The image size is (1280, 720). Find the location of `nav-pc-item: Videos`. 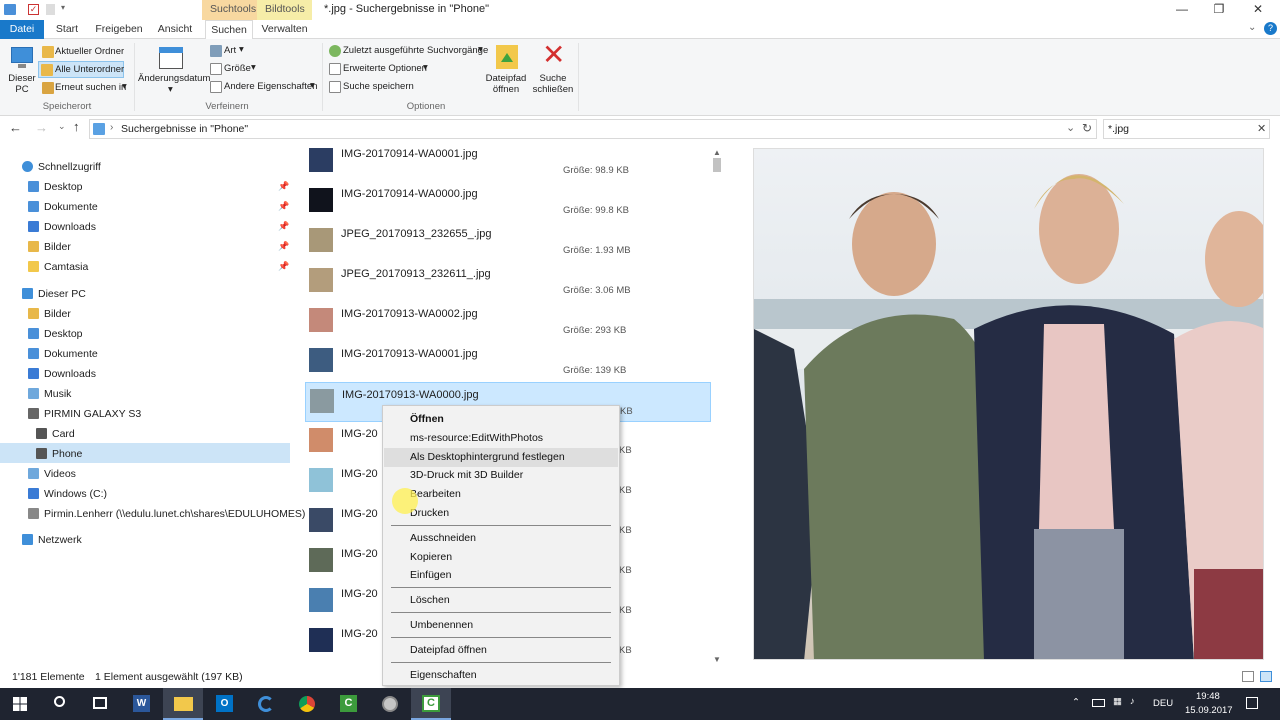

nav-pc-item: Videos is located at coordinates (52, 474).